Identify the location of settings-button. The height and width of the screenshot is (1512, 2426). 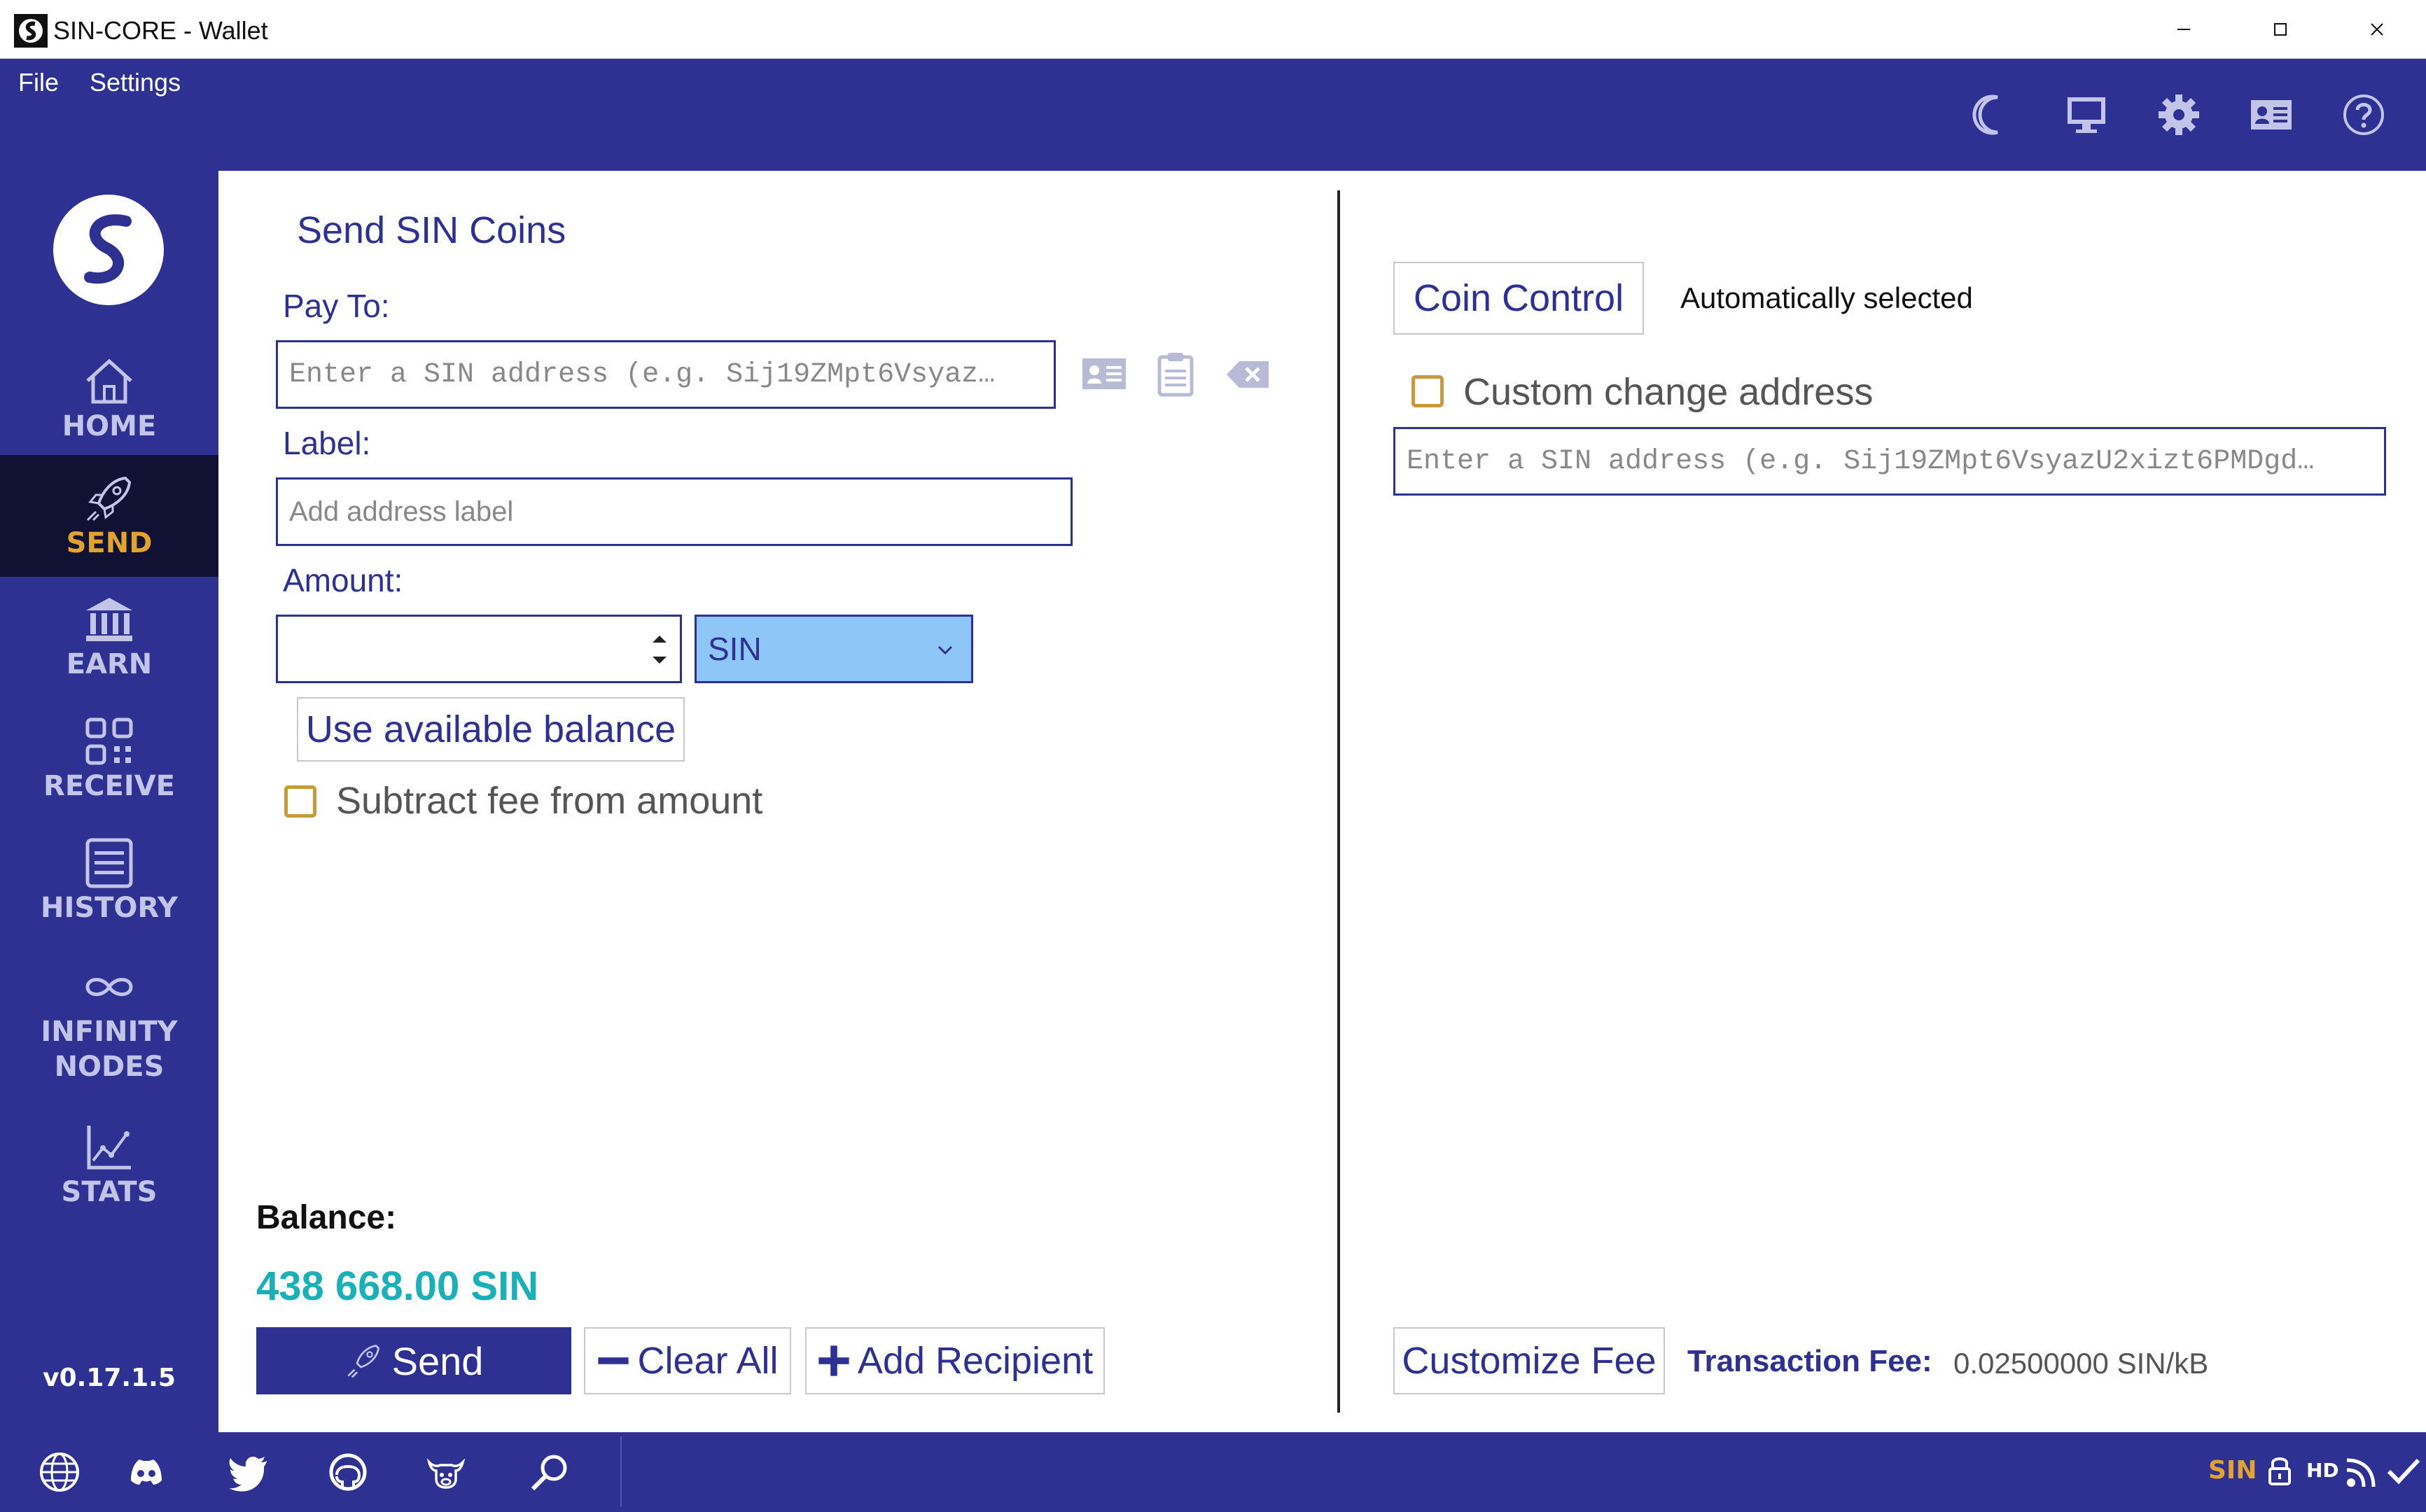
(2179, 115).